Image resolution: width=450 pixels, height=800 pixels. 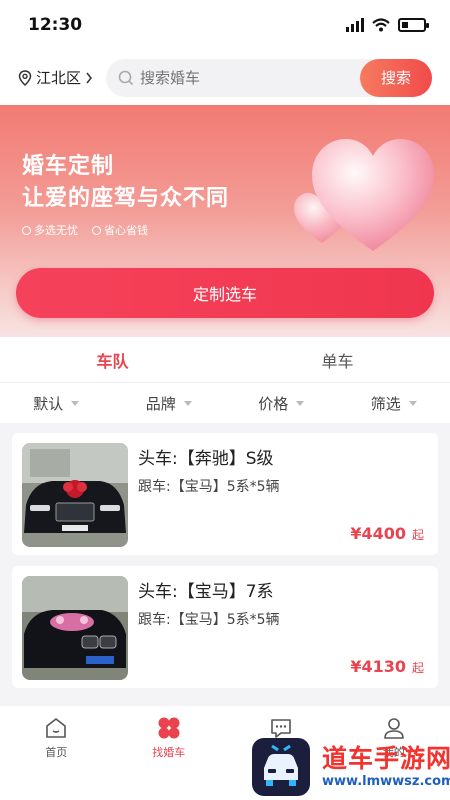 I want to click on search-box: 搜索, so click(x=269, y=77).